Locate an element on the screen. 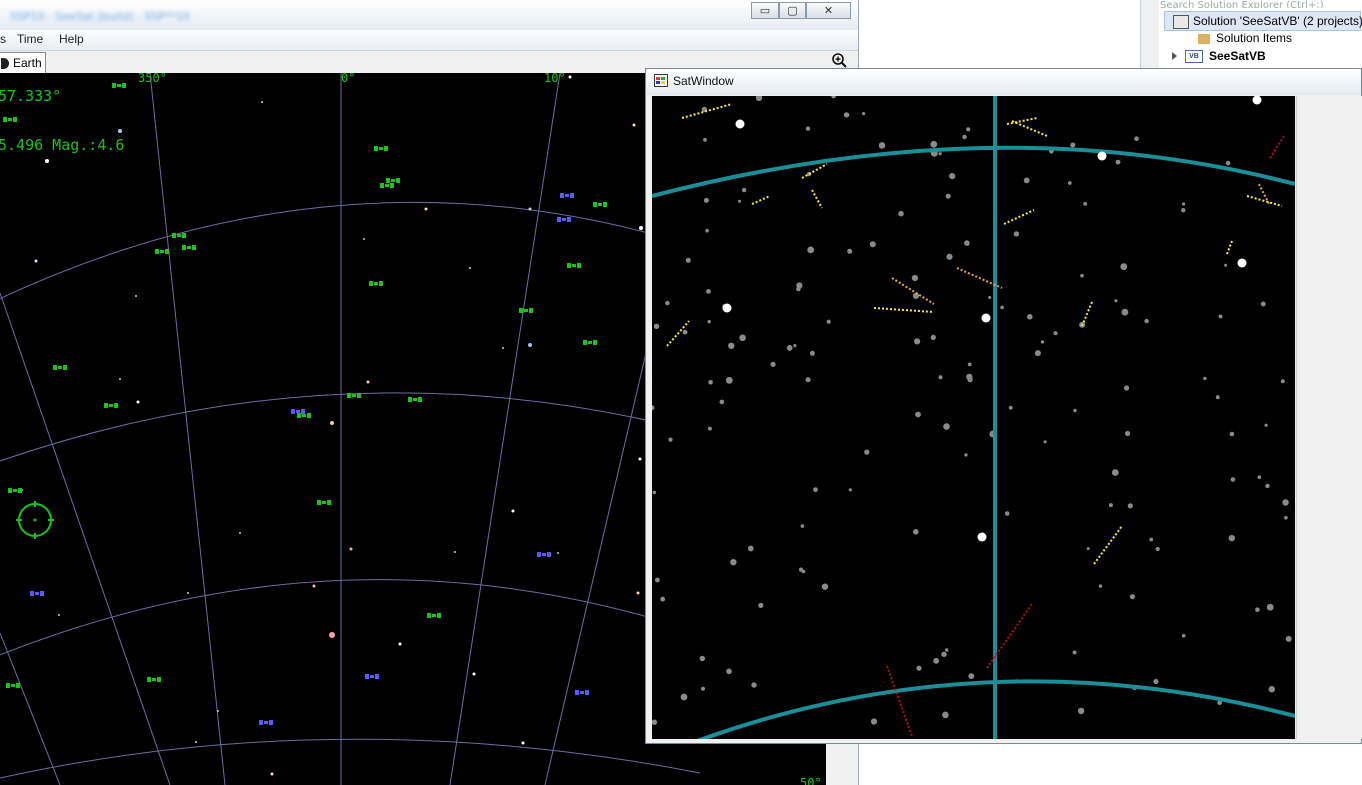 The width and height of the screenshot is (1362, 785). tree-item-seesatvb: VB SeeSatVB is located at coordinates (1219, 56).